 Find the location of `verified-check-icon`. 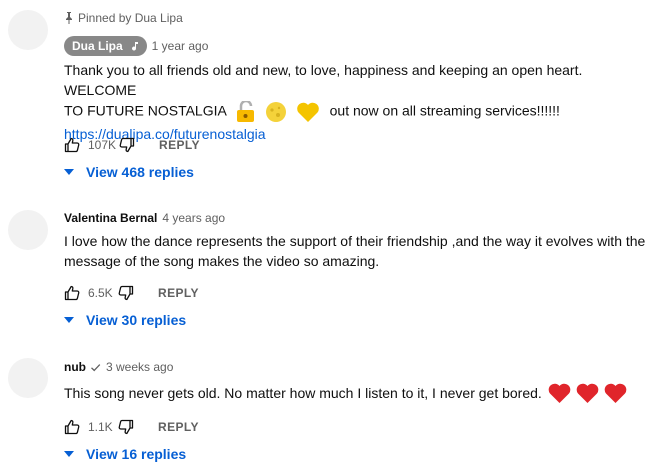

verified-check-icon is located at coordinates (96, 367).